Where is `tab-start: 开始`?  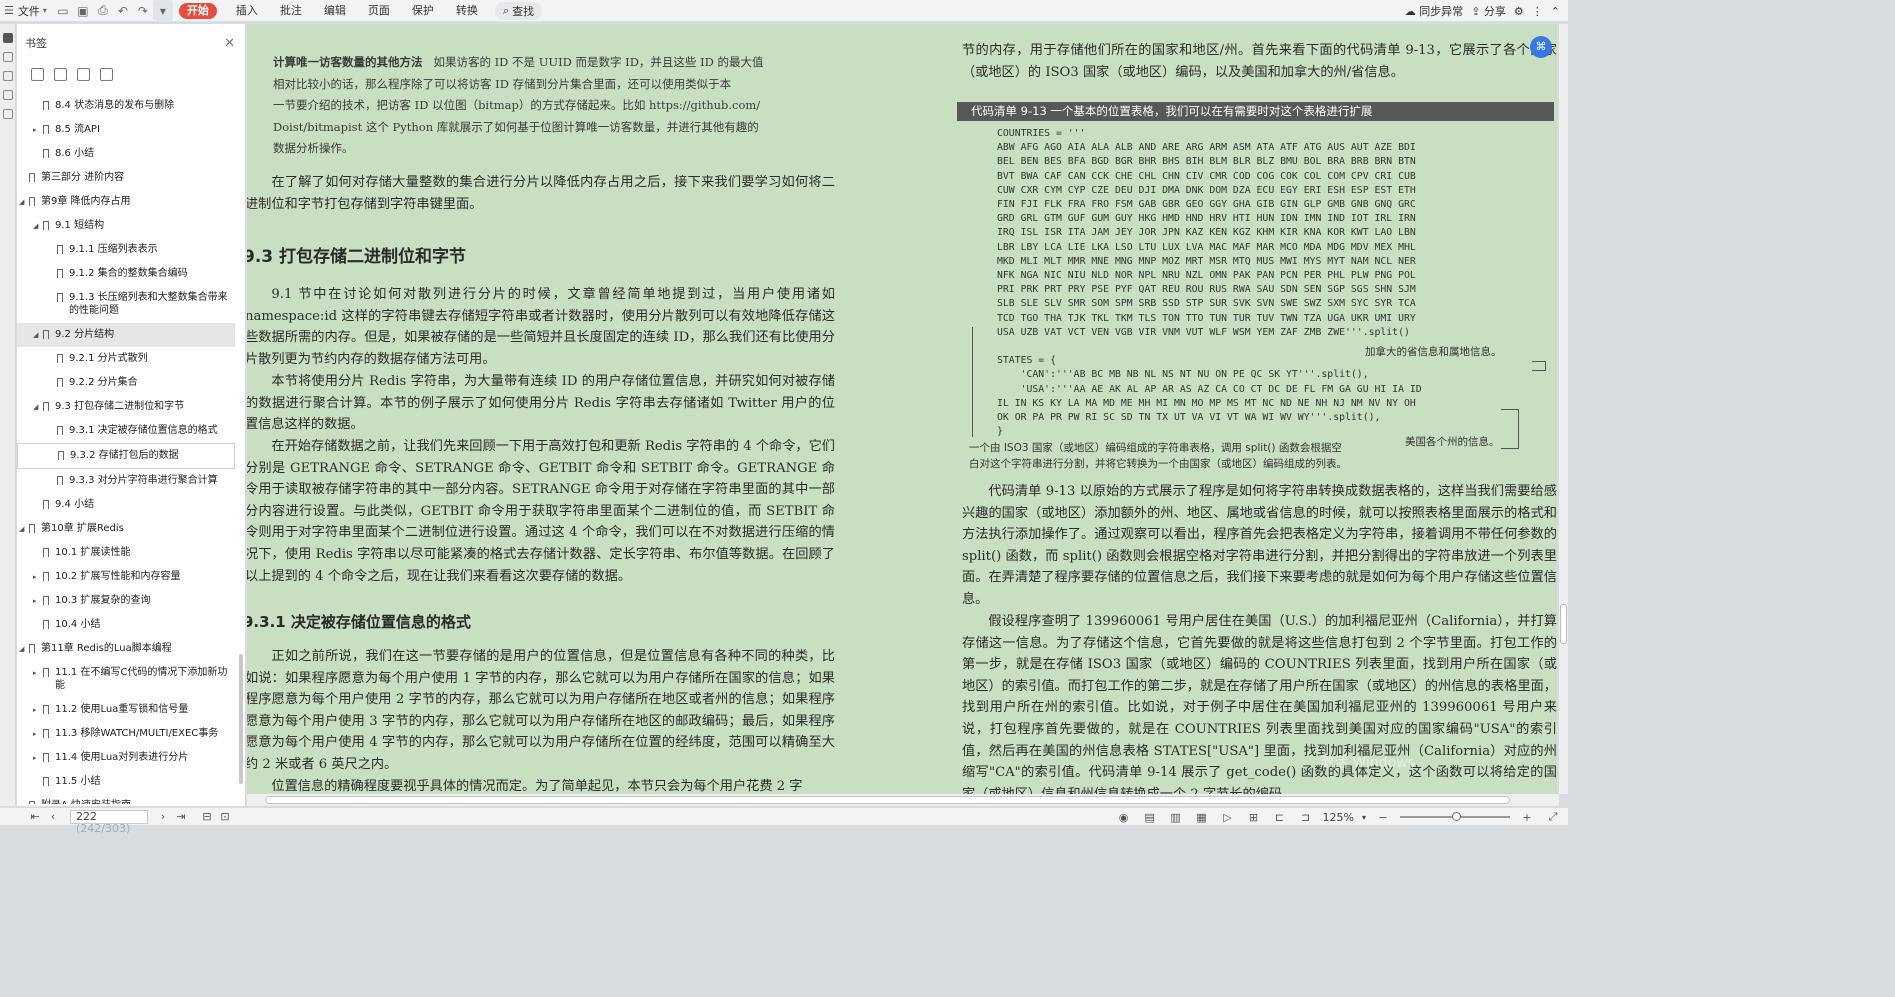 tab-start: 开始 is located at coordinates (197, 10).